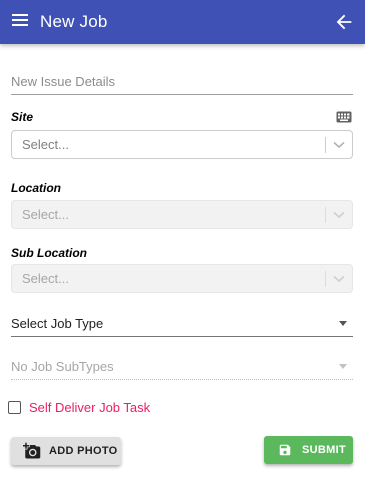  I want to click on job-type-underline, so click(182, 336).